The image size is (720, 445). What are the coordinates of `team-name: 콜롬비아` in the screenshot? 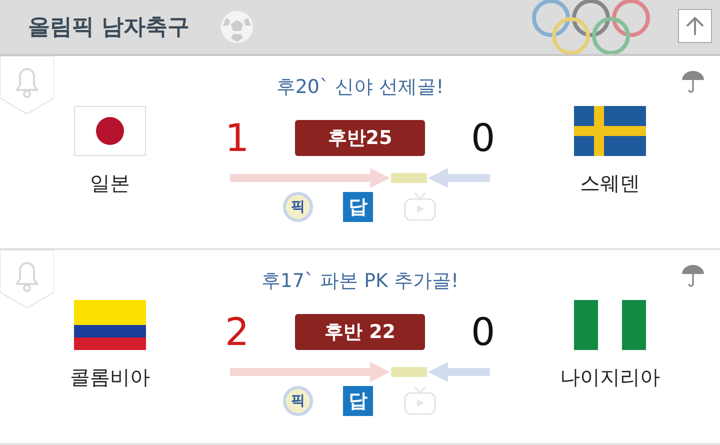 It's located at (110, 378).